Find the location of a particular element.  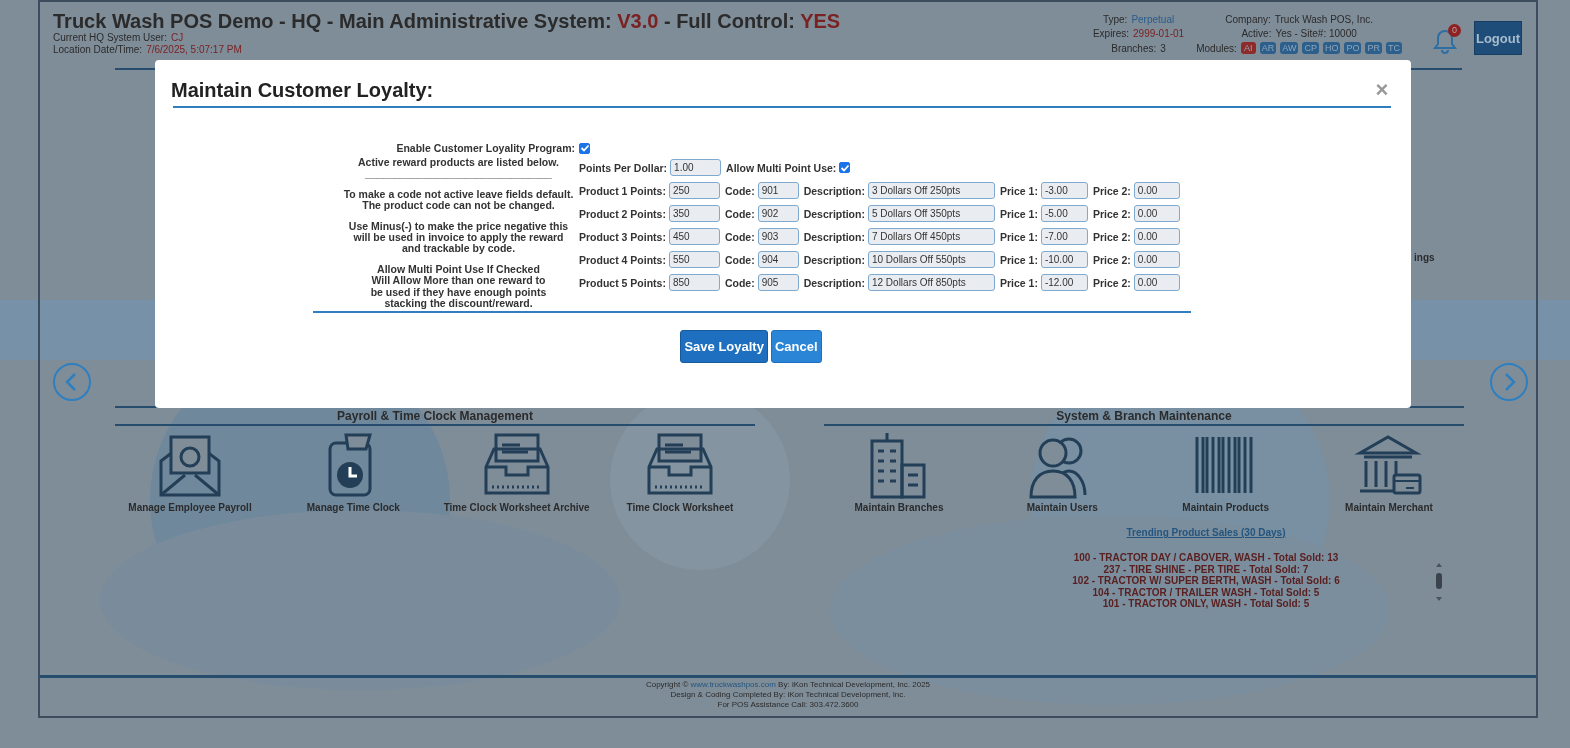

info-label: Active: is located at coordinates (1256, 33).